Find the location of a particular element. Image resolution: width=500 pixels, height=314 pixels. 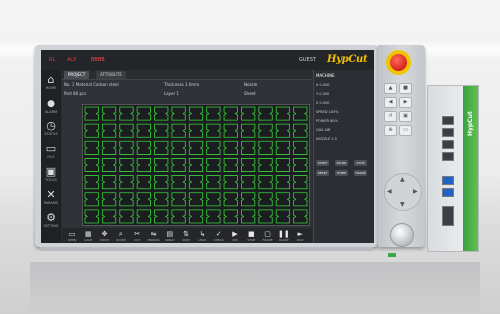

tab-attribute: ATTRIBUTE is located at coordinates (111, 75).